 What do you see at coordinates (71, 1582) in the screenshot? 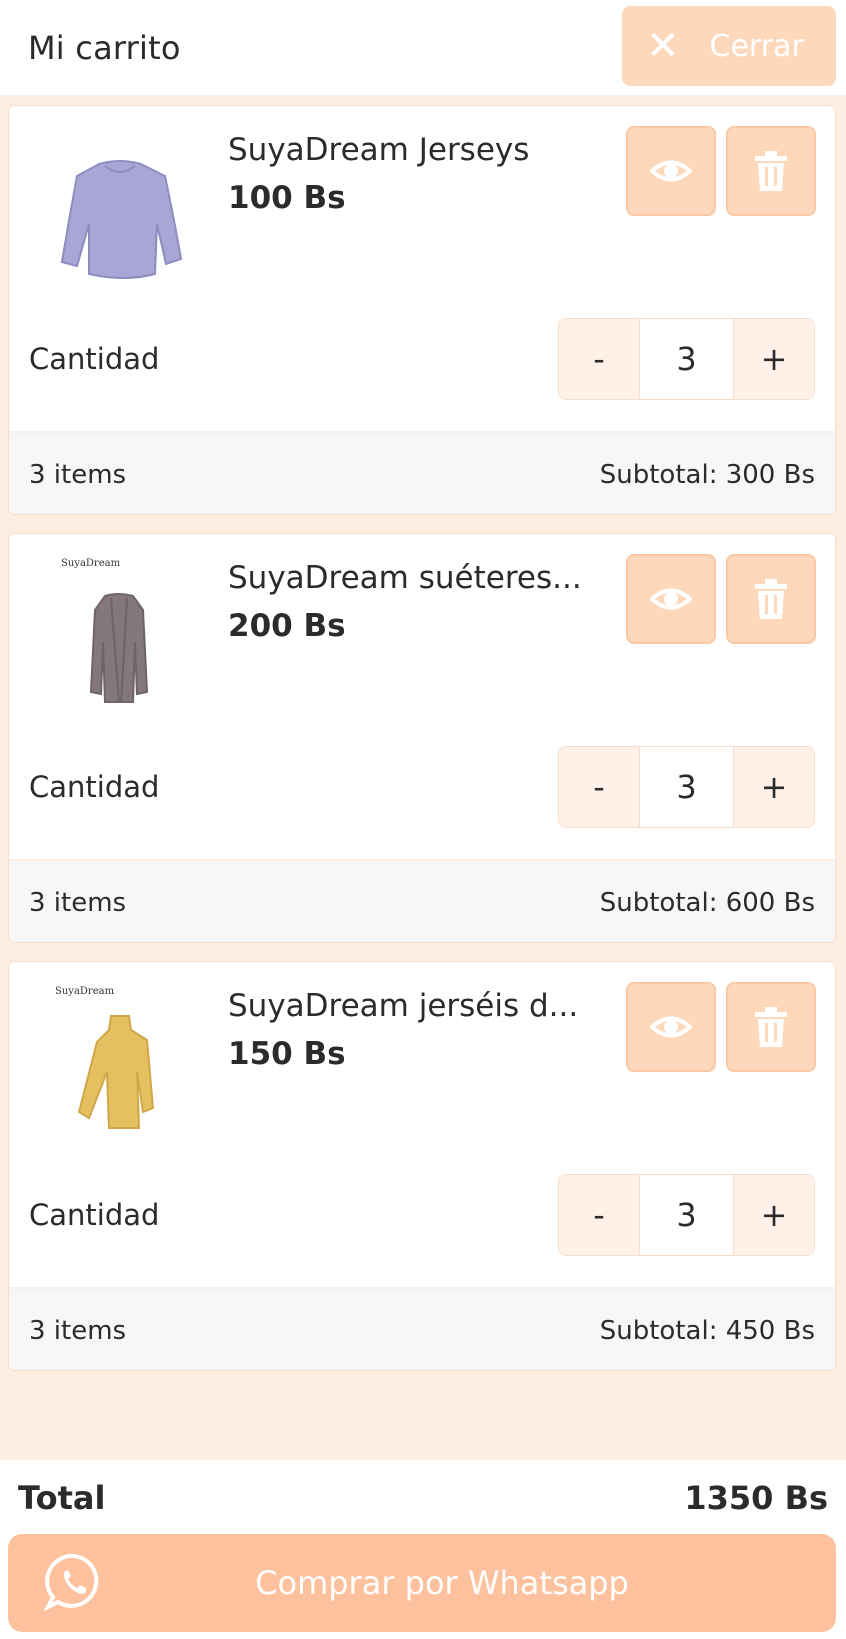
I see `whatsapp-icon` at bounding box center [71, 1582].